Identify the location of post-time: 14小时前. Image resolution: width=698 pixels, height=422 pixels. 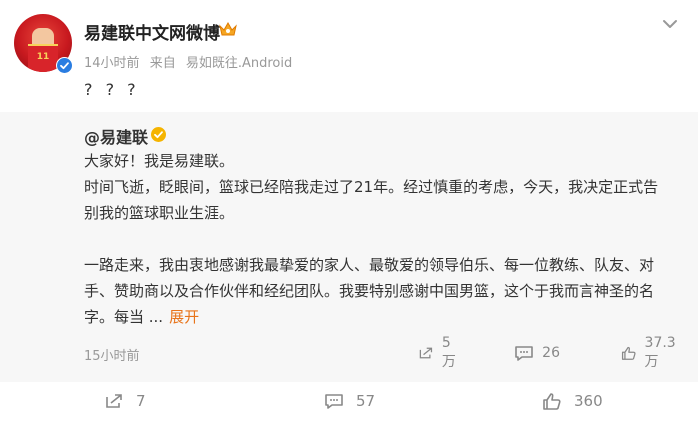
(112, 63).